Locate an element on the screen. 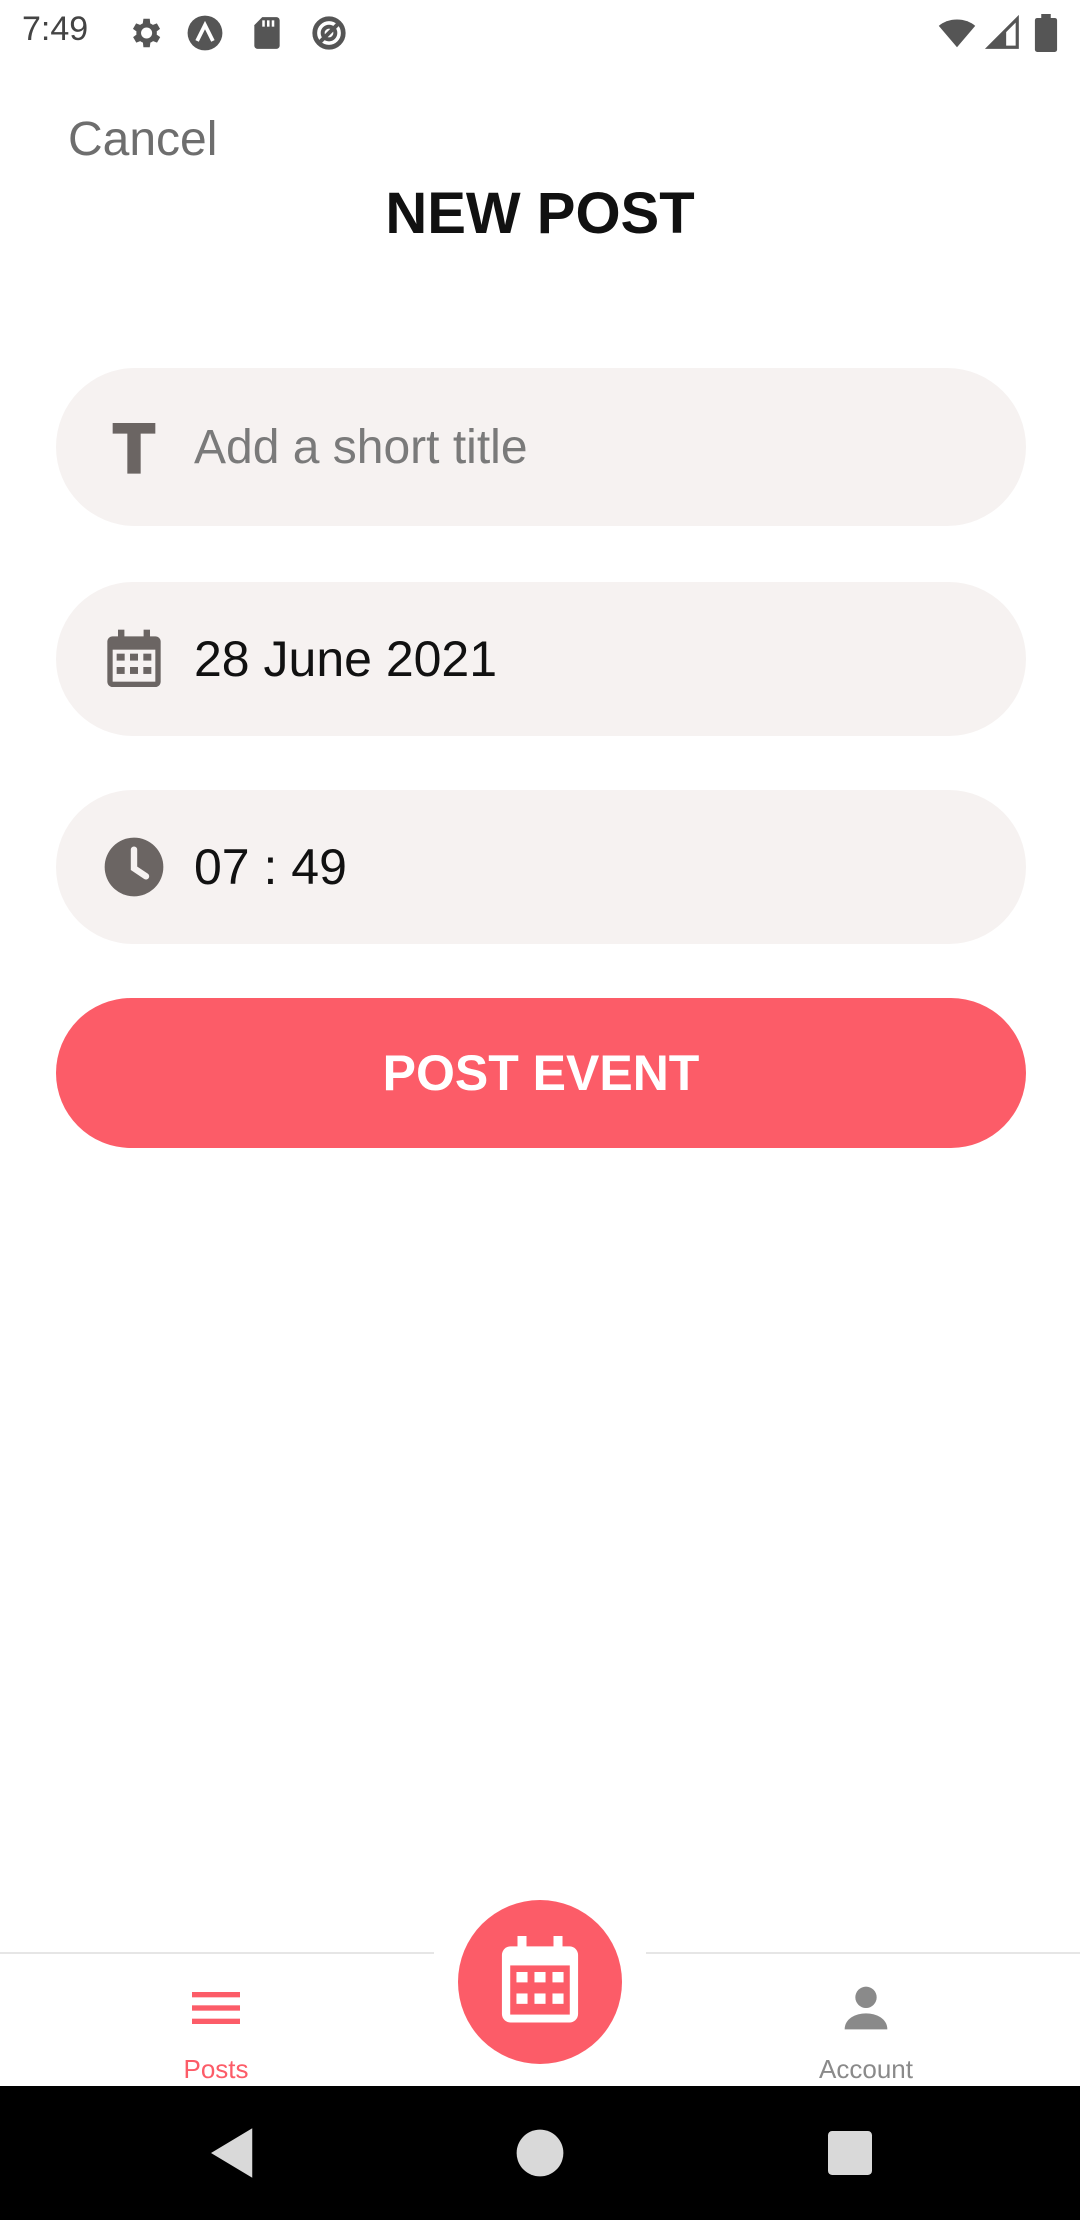 This screenshot has width=1080, height=2220. sd-card-icon is located at coordinates (267, 33).